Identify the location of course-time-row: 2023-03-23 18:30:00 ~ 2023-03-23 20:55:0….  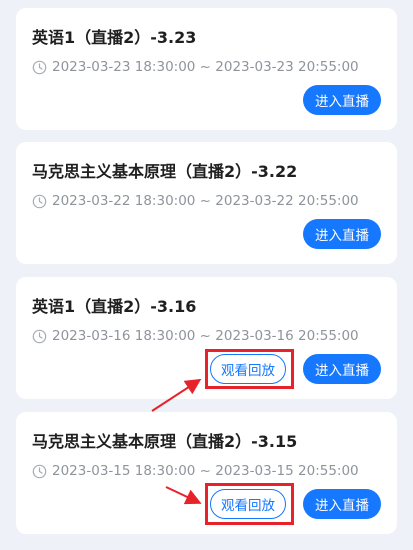
(195, 67).